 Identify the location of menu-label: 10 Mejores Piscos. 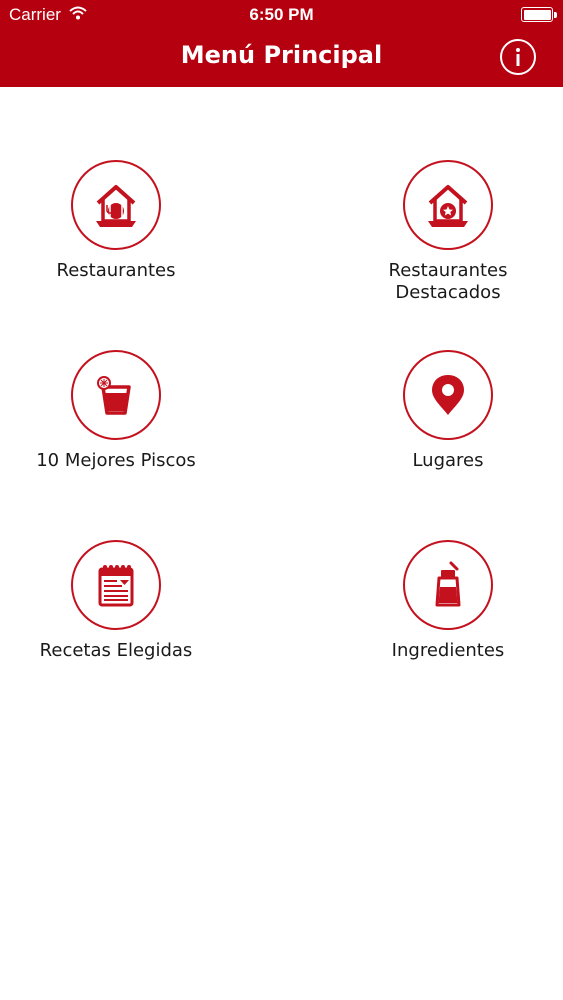
(116, 460).